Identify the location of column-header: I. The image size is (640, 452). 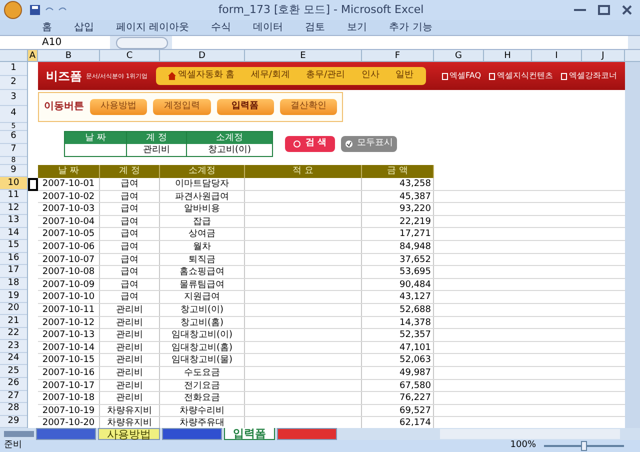
(557, 55).